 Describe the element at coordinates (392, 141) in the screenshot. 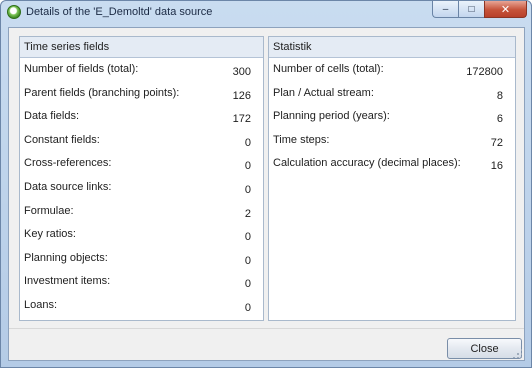

I see `field-row: Time steps: 72` at that location.